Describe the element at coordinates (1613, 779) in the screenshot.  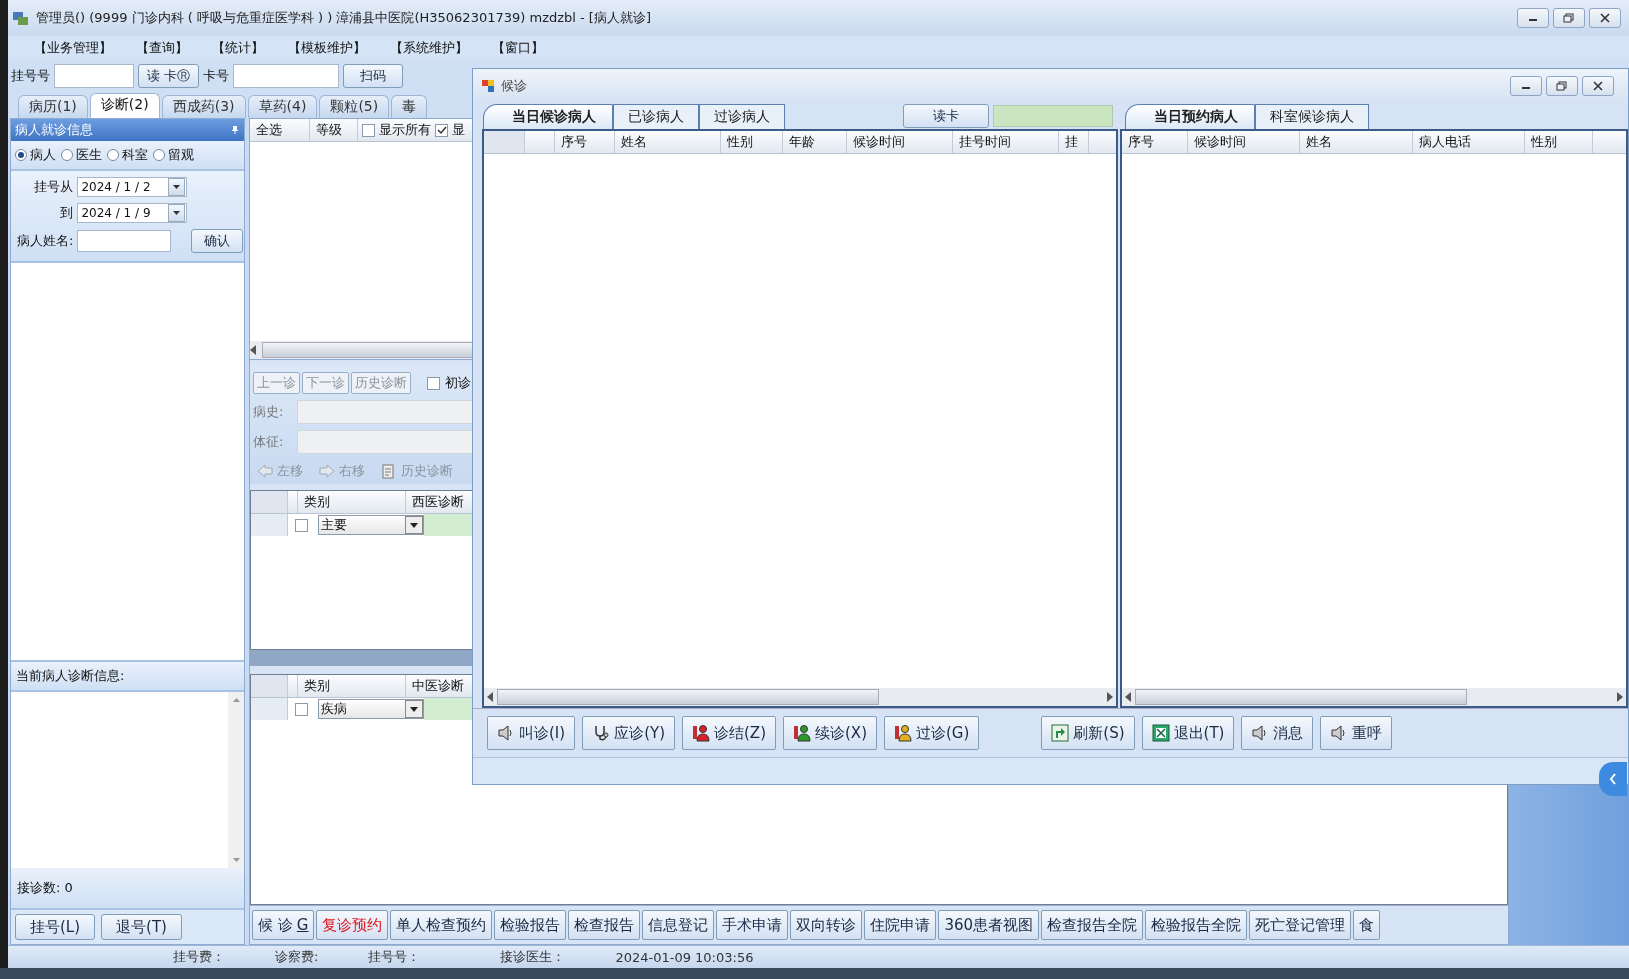
I see `collapse-button` at that location.